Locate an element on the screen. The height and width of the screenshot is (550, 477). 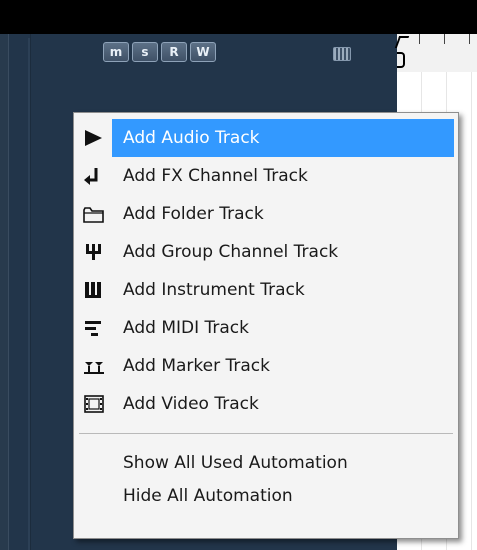
menu-item-add-midi-track: Add MIDI Track is located at coordinates (266, 328).